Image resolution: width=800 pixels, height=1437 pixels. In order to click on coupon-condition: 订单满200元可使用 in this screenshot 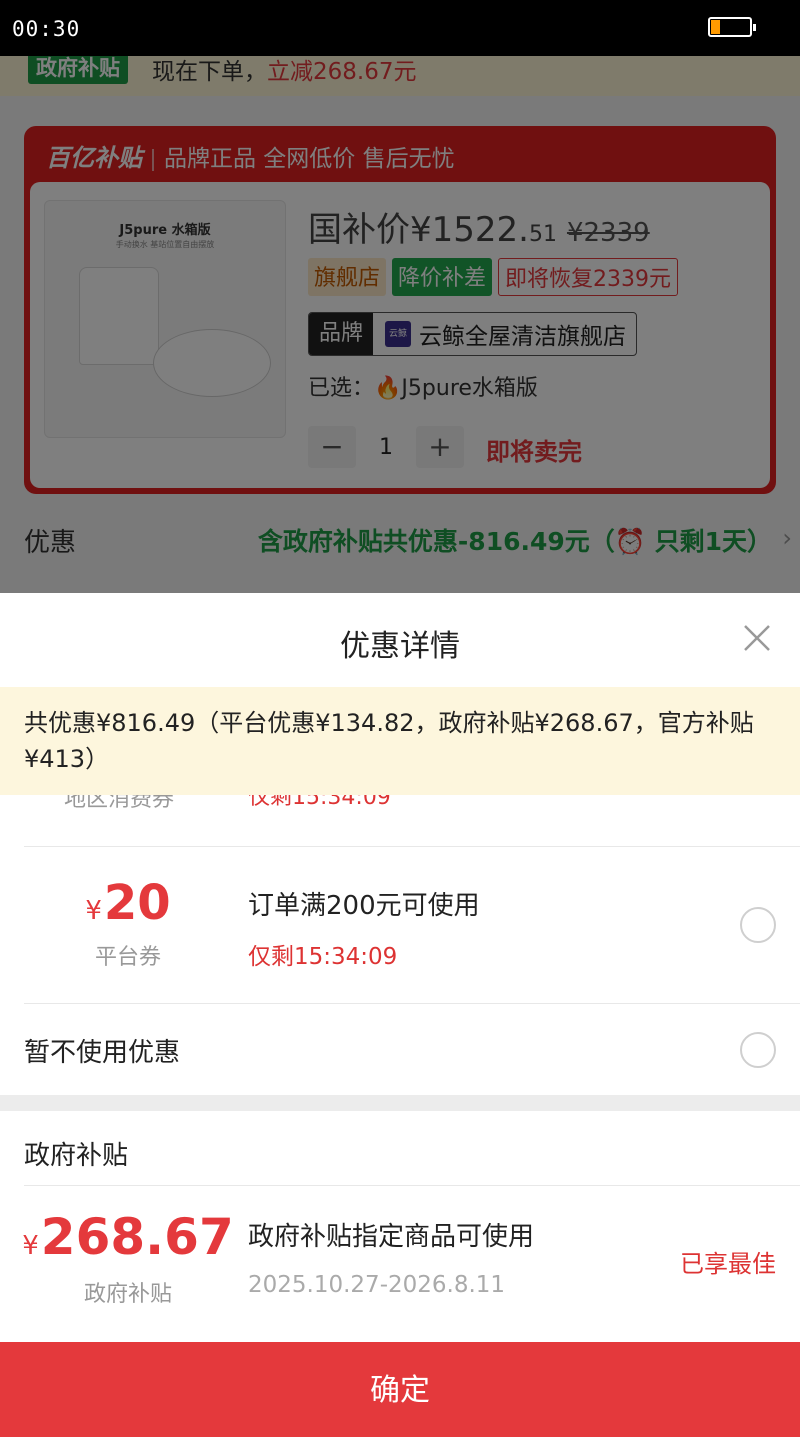, I will do `click(364, 906)`.